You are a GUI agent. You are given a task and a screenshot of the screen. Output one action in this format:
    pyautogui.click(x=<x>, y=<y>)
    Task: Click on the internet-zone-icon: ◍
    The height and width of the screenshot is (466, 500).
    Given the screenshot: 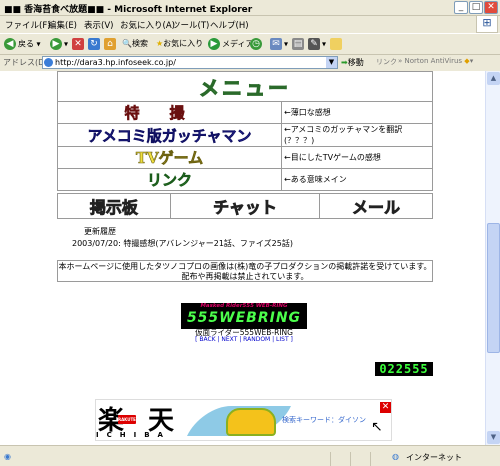 What is the action you would take?
    pyautogui.click(x=395, y=456)
    